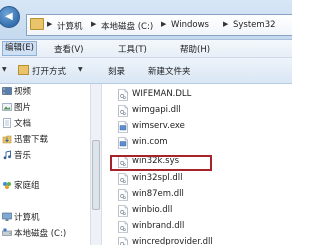 The height and width of the screenshot is (245, 320). I want to click on sidebar-item-label: 视频, so click(23, 92).